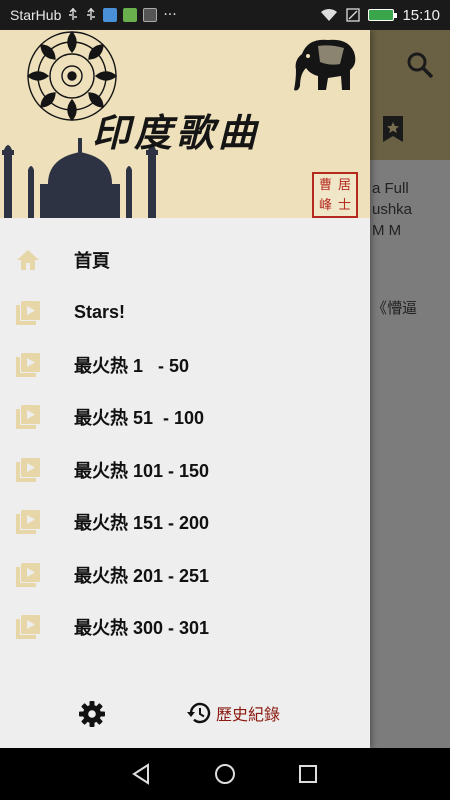 This screenshot has height=800, width=450. What do you see at coordinates (199, 713) in the screenshot?
I see `history-icon` at bounding box center [199, 713].